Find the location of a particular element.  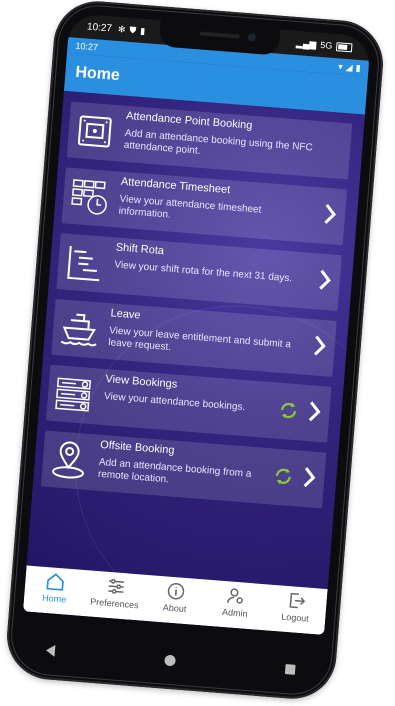

status-right: ▂▄▆ 5G is located at coordinates (324, 45).